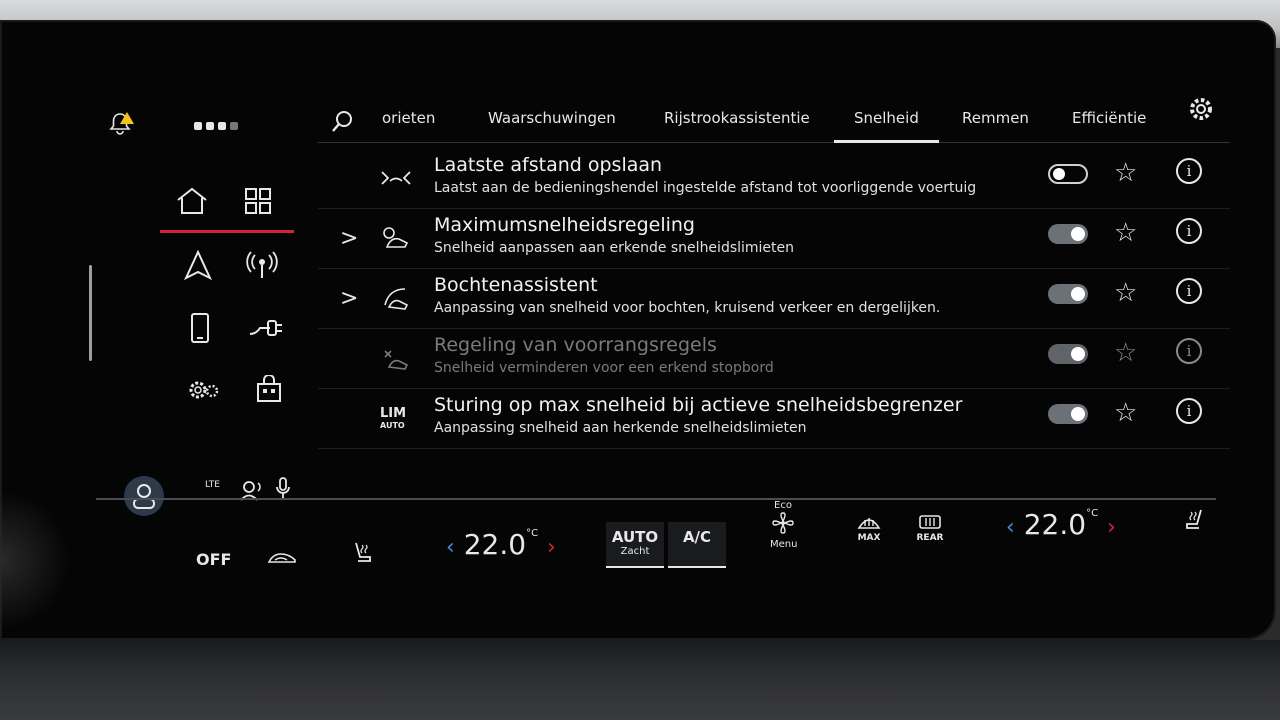 The image size is (1280, 720). What do you see at coordinates (363, 553) in the screenshot?
I see `seat-heating-left-icon` at bounding box center [363, 553].